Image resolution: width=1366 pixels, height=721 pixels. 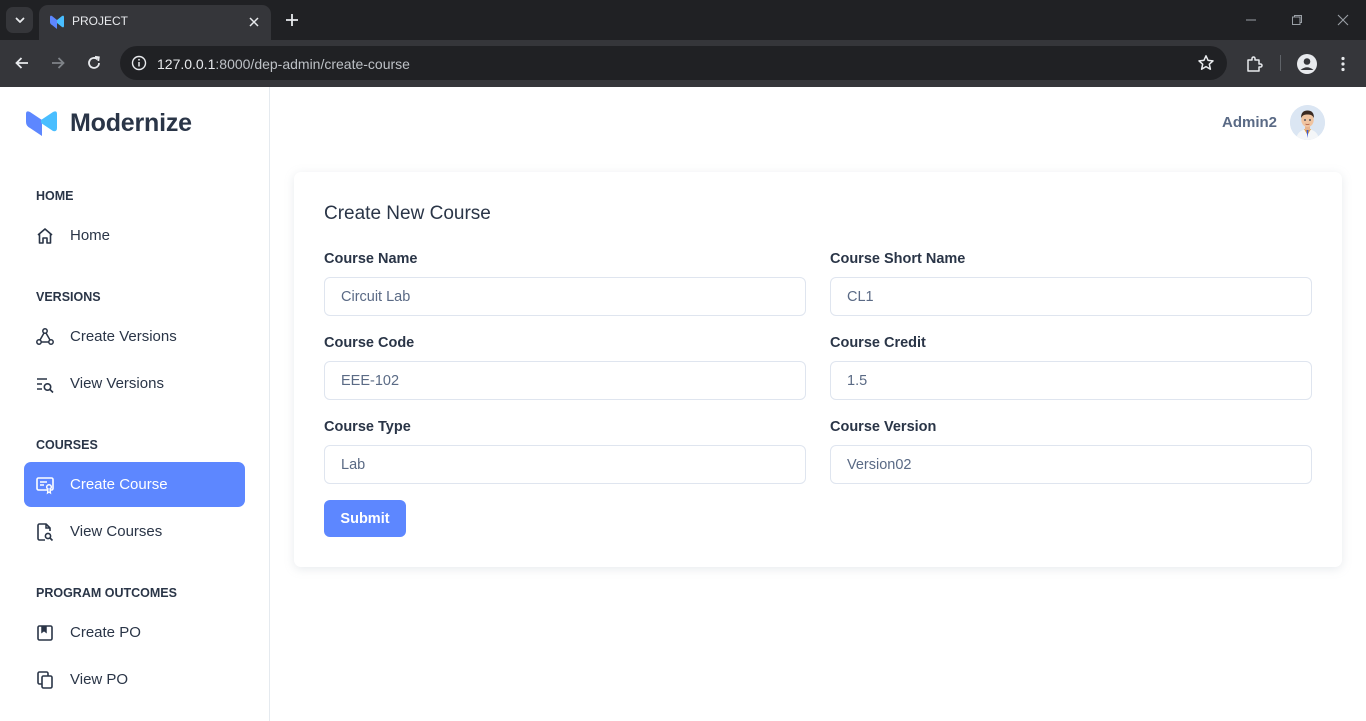 I want to click on sidebar-item-label: Create Course, so click(x=119, y=484).